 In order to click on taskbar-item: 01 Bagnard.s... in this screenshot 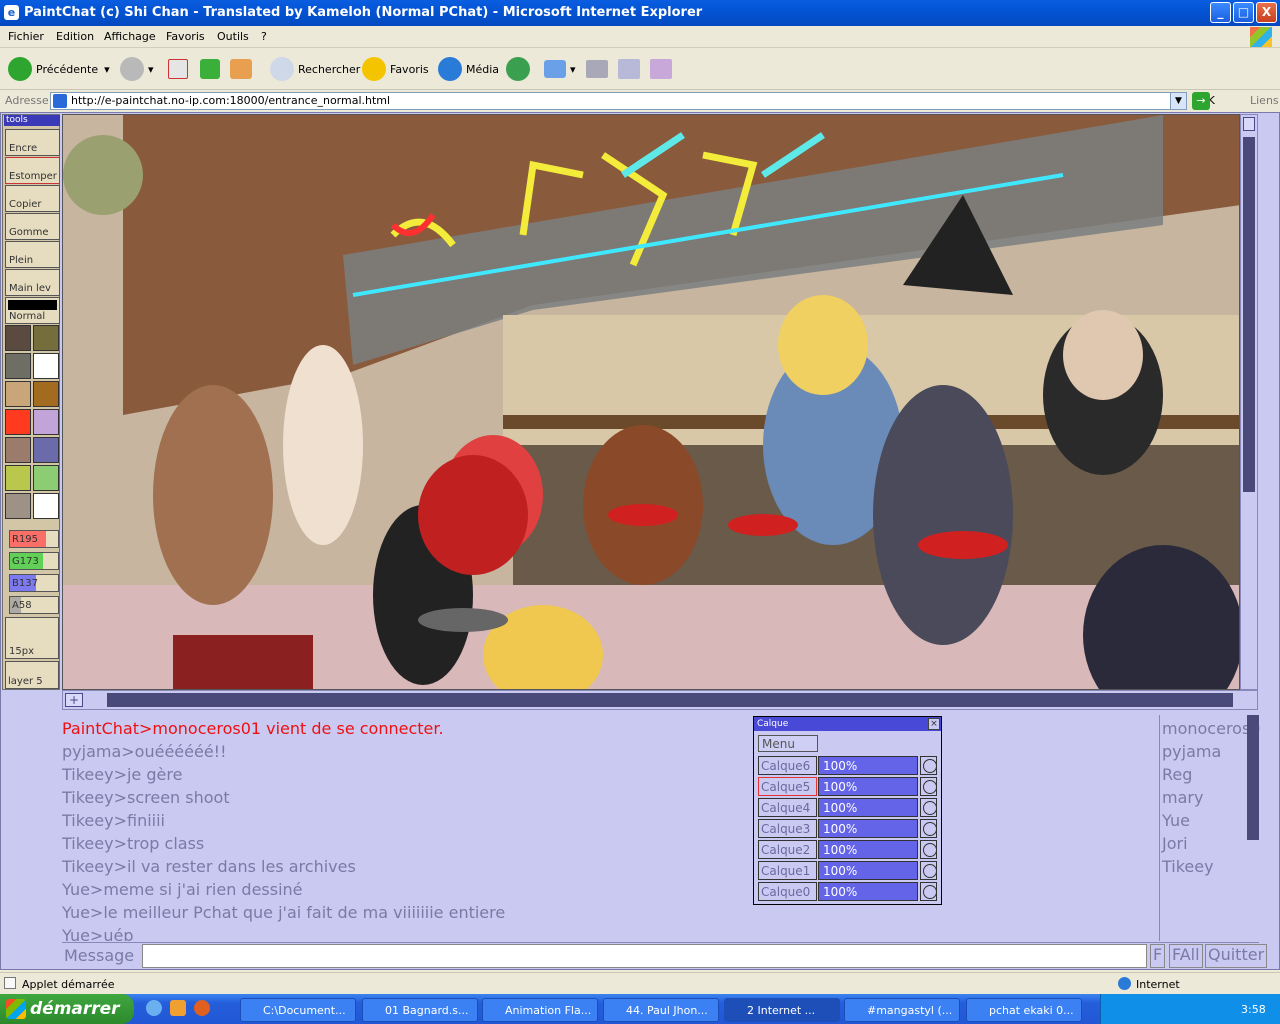, I will do `click(420, 1010)`.